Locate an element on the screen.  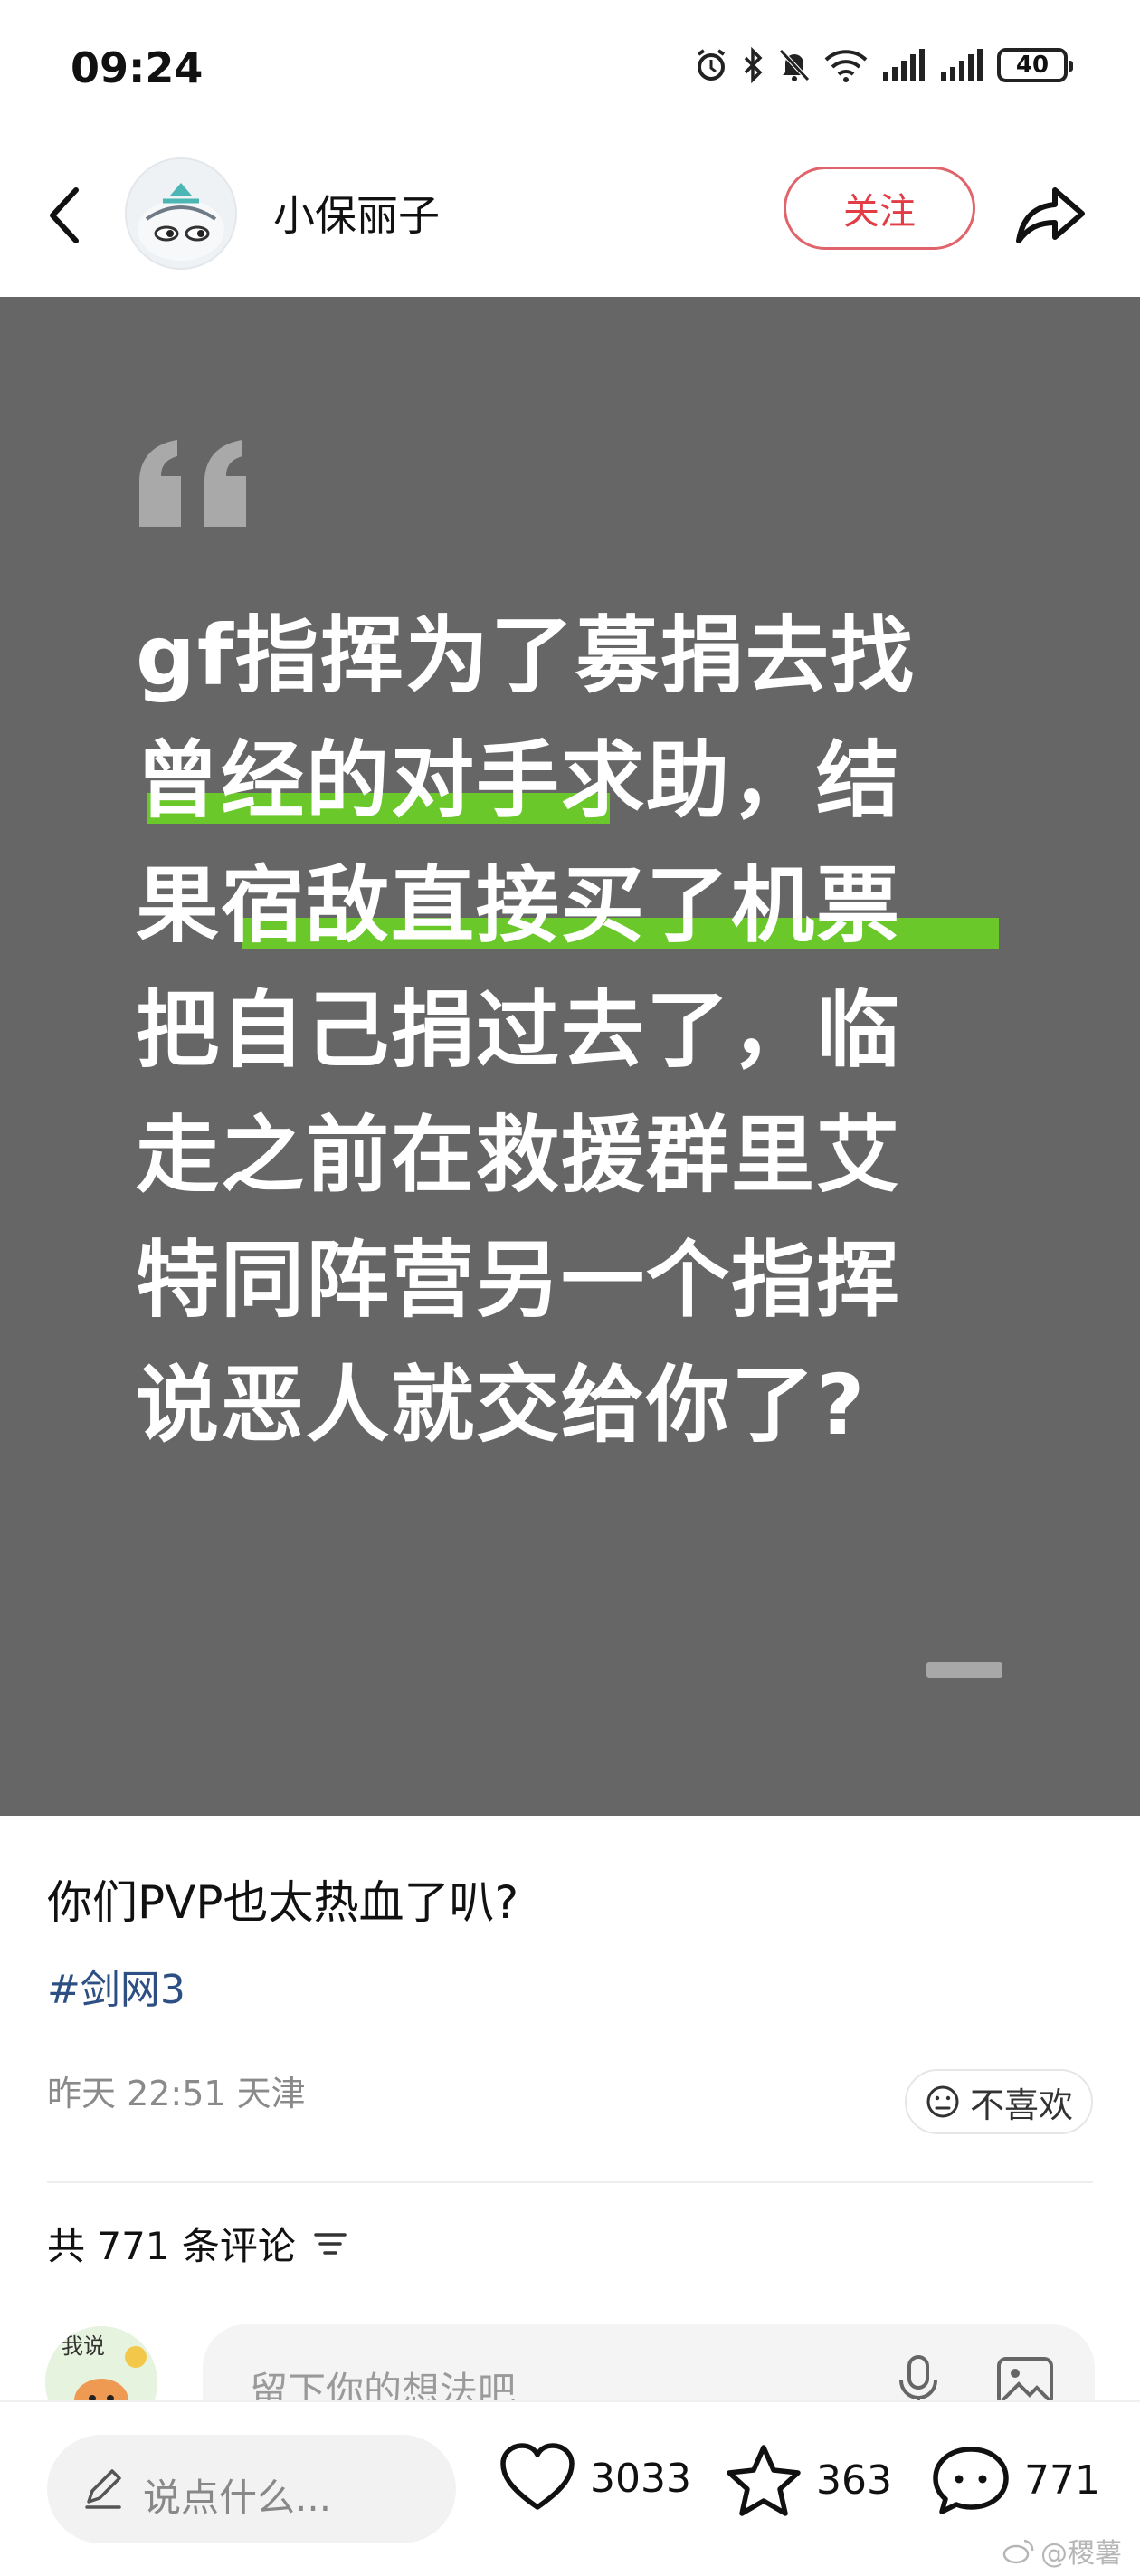
comment-count: 771 is located at coordinates (1062, 2480).